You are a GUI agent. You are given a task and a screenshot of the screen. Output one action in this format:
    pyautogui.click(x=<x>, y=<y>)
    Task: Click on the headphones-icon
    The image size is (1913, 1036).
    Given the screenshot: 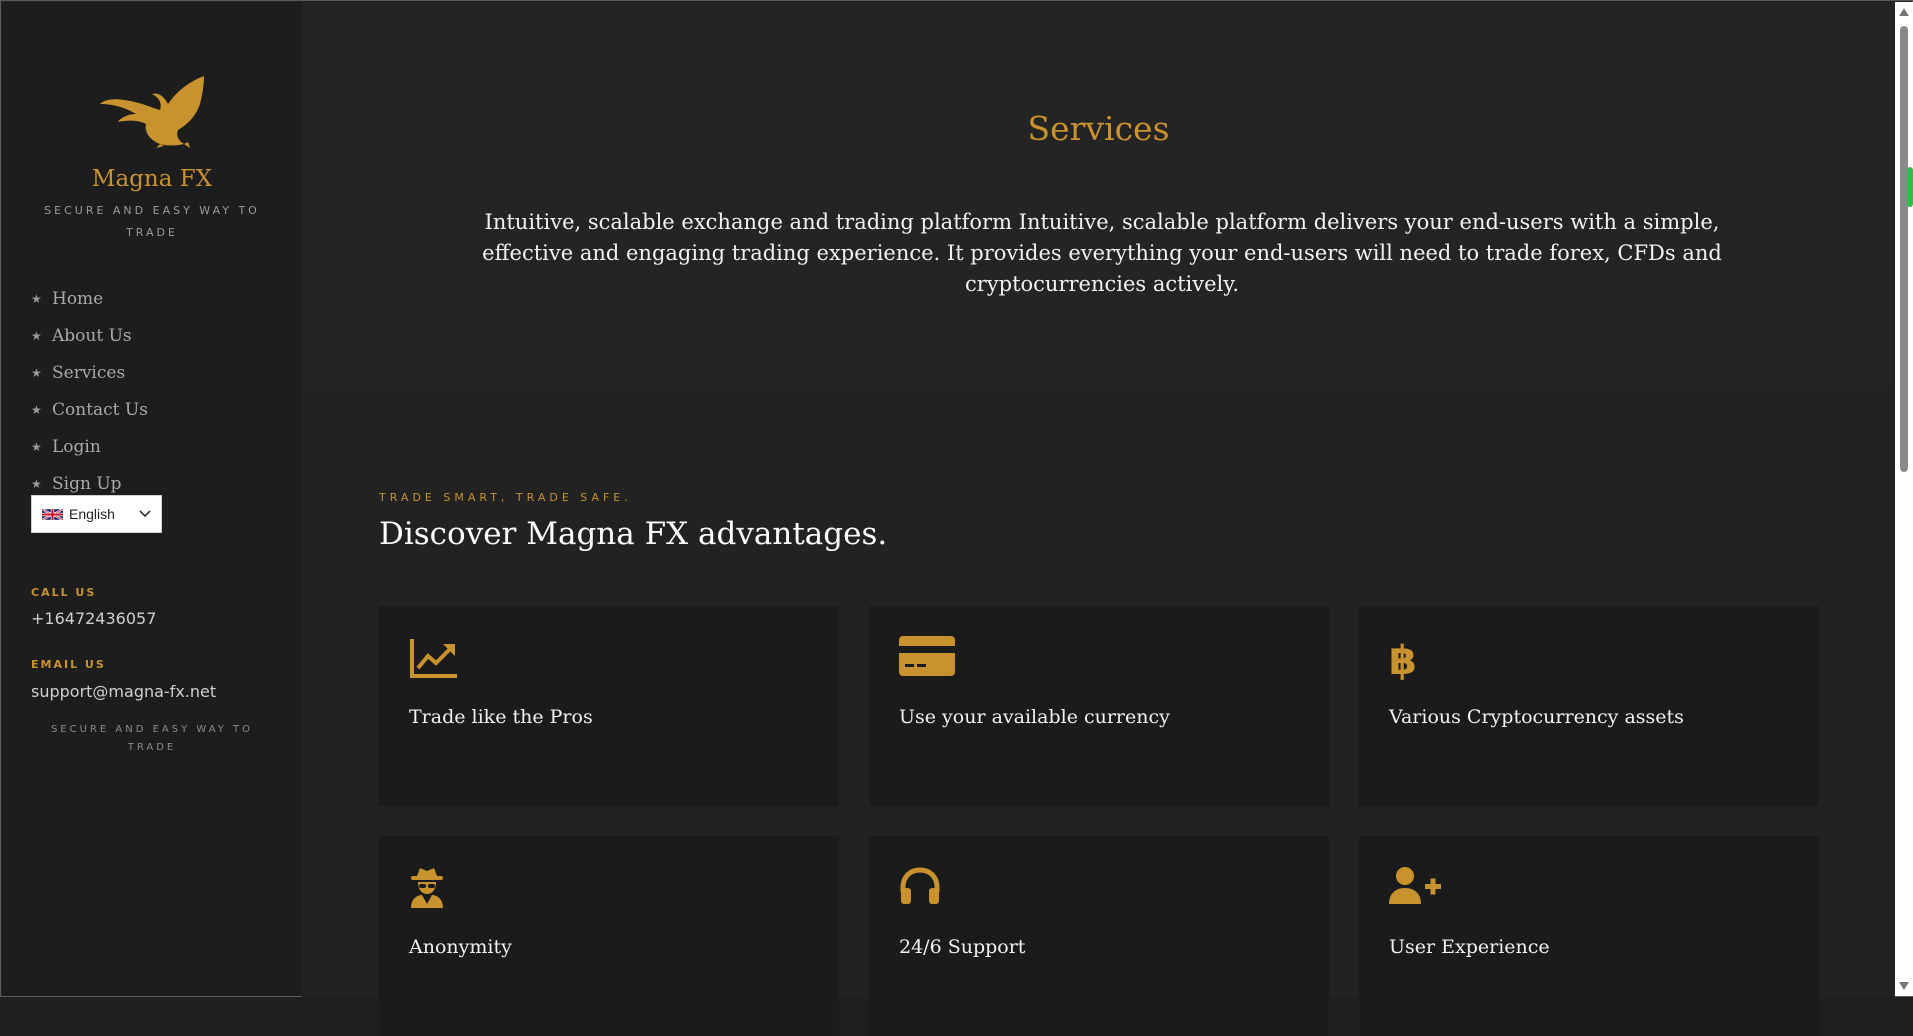 What is the action you would take?
    pyautogui.click(x=920, y=885)
    